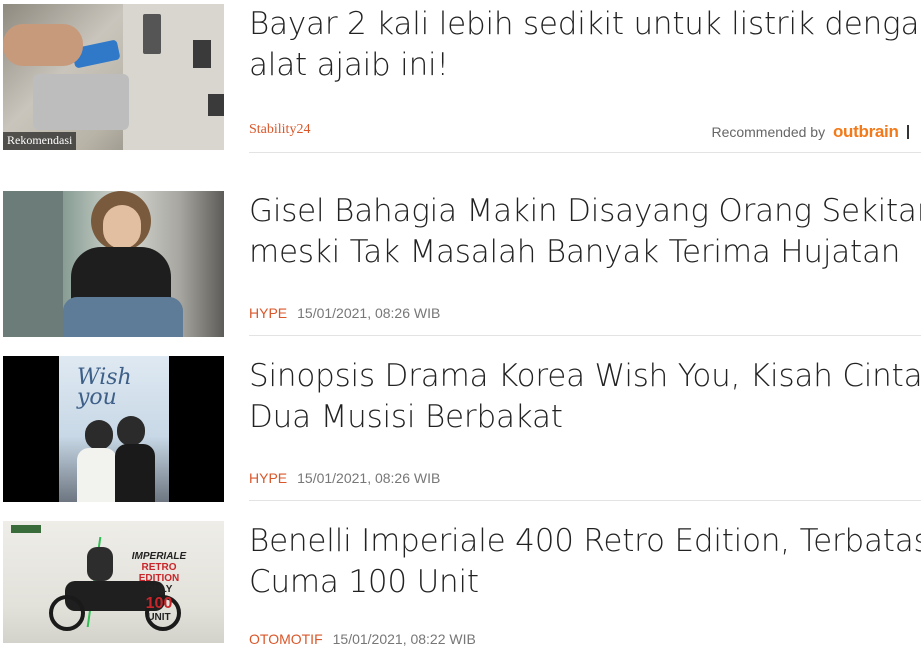  What do you see at coordinates (286, 639) in the screenshot?
I see `article-category: OTOMOTIF` at bounding box center [286, 639].